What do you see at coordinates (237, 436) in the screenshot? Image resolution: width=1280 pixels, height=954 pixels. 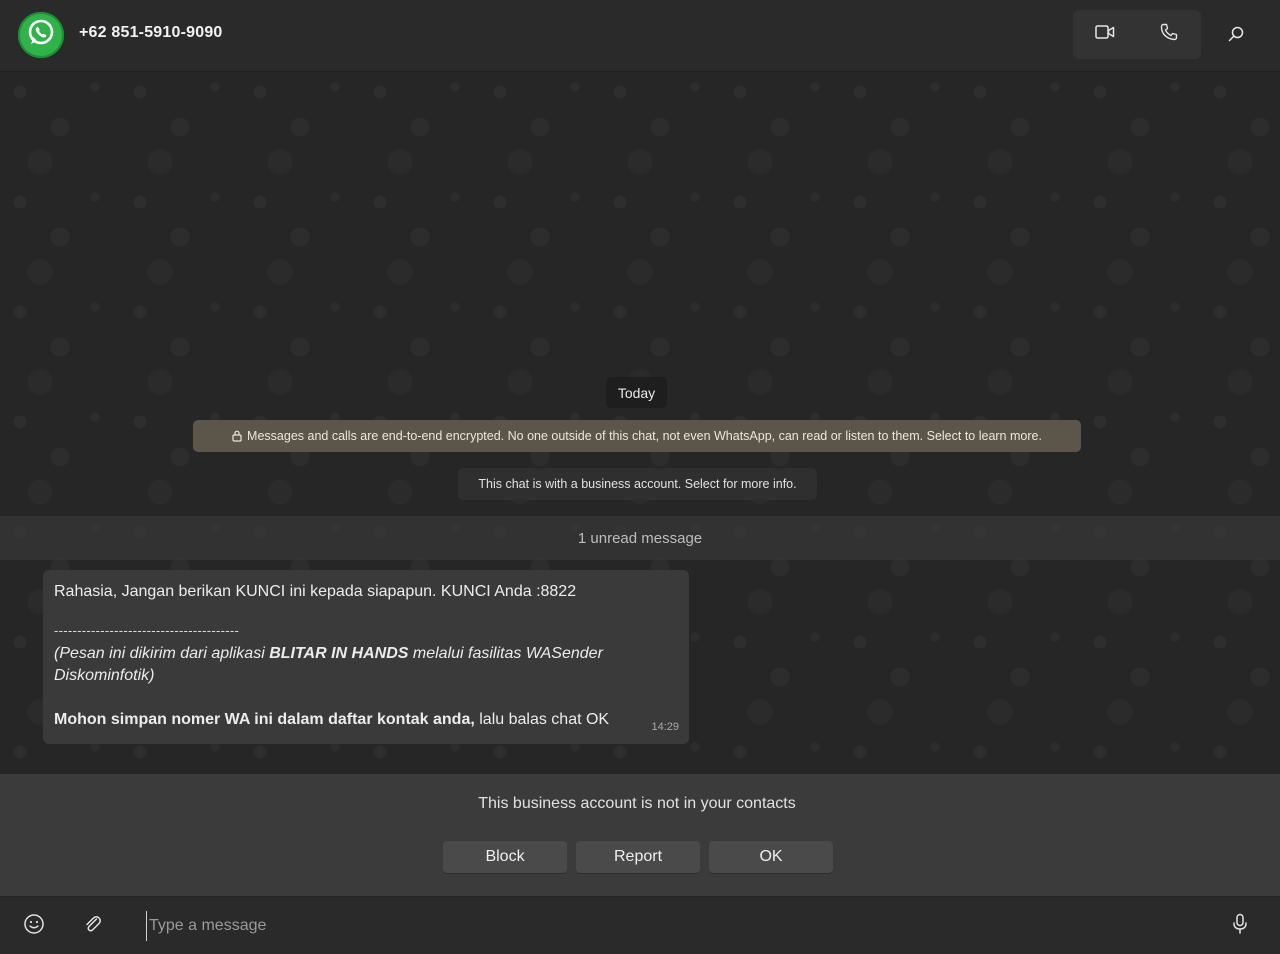 I see `lock-icon` at bounding box center [237, 436].